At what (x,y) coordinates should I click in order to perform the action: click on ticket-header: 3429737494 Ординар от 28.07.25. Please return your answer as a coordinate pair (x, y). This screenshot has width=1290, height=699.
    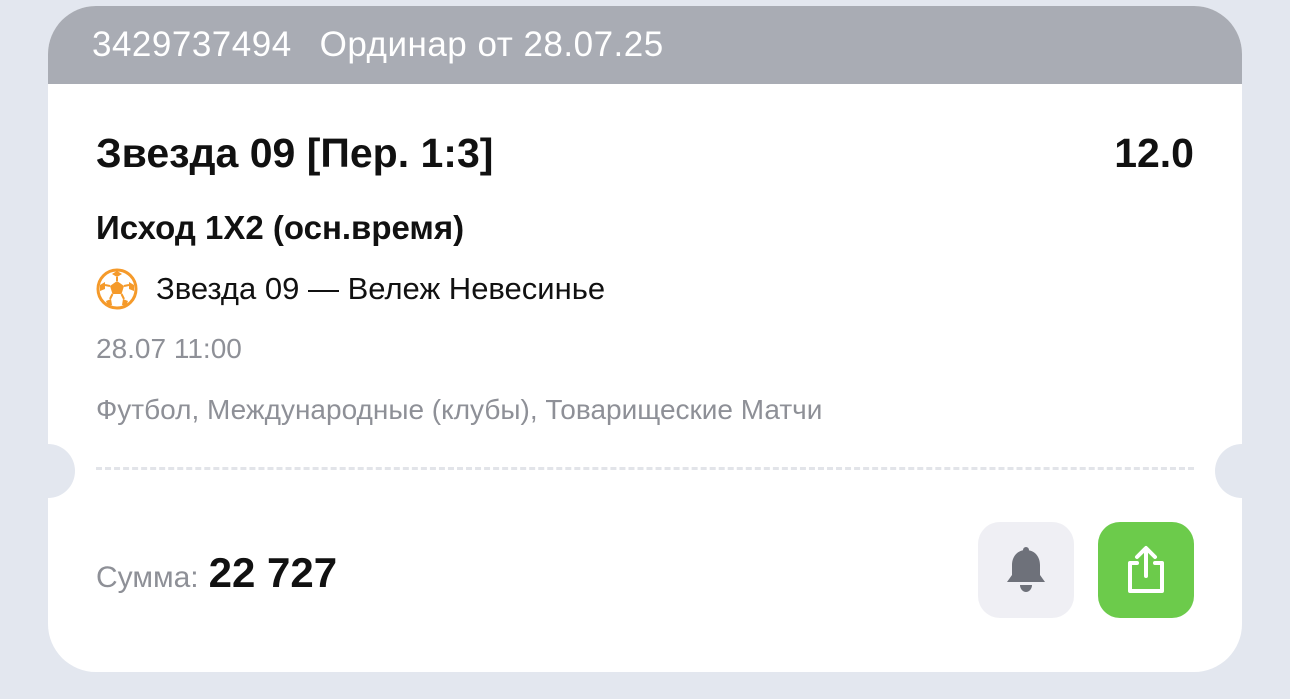
    Looking at the image, I should click on (645, 45).